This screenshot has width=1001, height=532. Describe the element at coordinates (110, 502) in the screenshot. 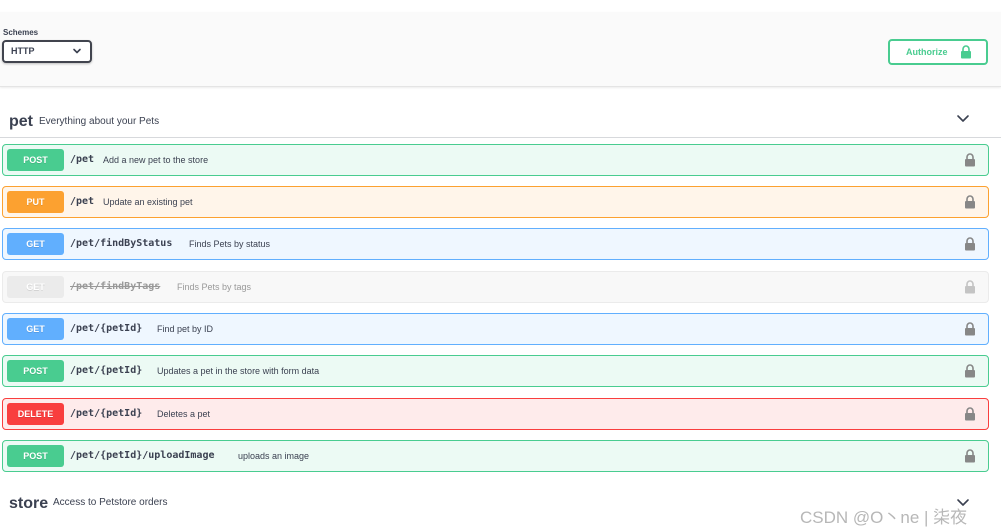

I see `tag-description: Access to Petstore orders` at that location.